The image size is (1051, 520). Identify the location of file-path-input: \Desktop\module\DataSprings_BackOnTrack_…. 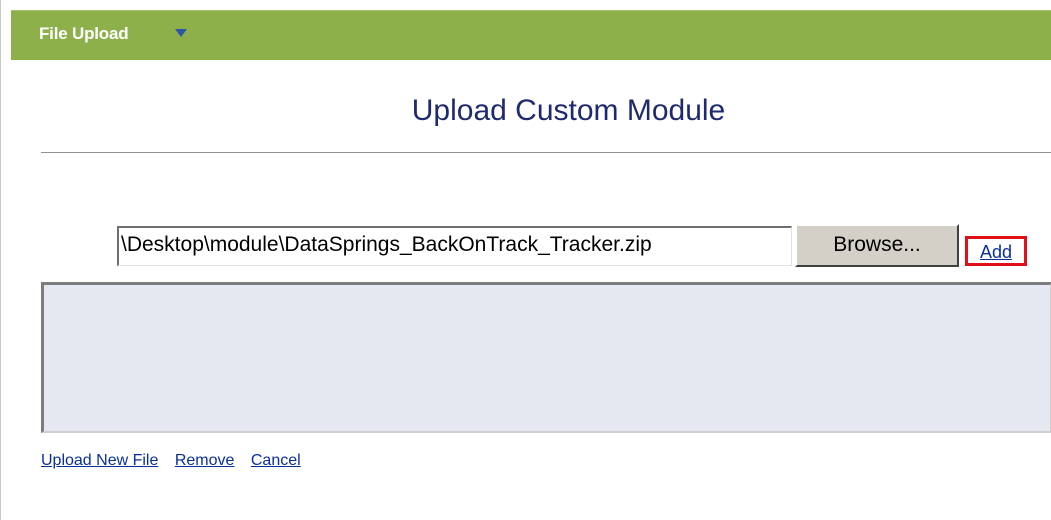
(454, 246).